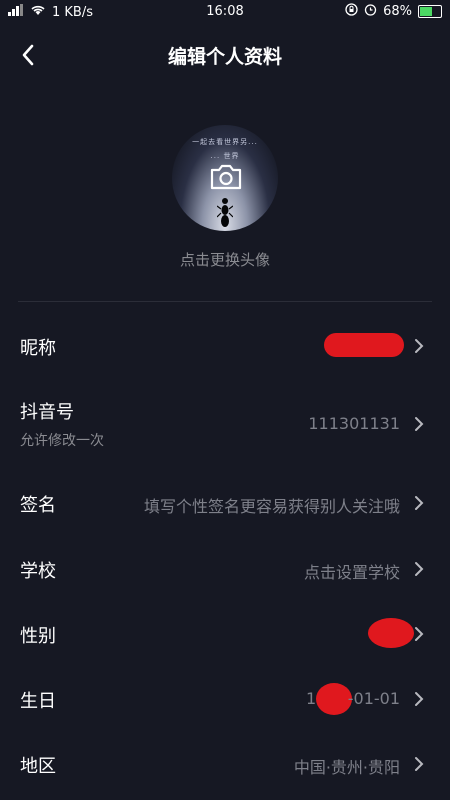 This screenshot has height=800, width=450. What do you see at coordinates (397, 11) in the screenshot?
I see `battery-percent: 68%` at bounding box center [397, 11].